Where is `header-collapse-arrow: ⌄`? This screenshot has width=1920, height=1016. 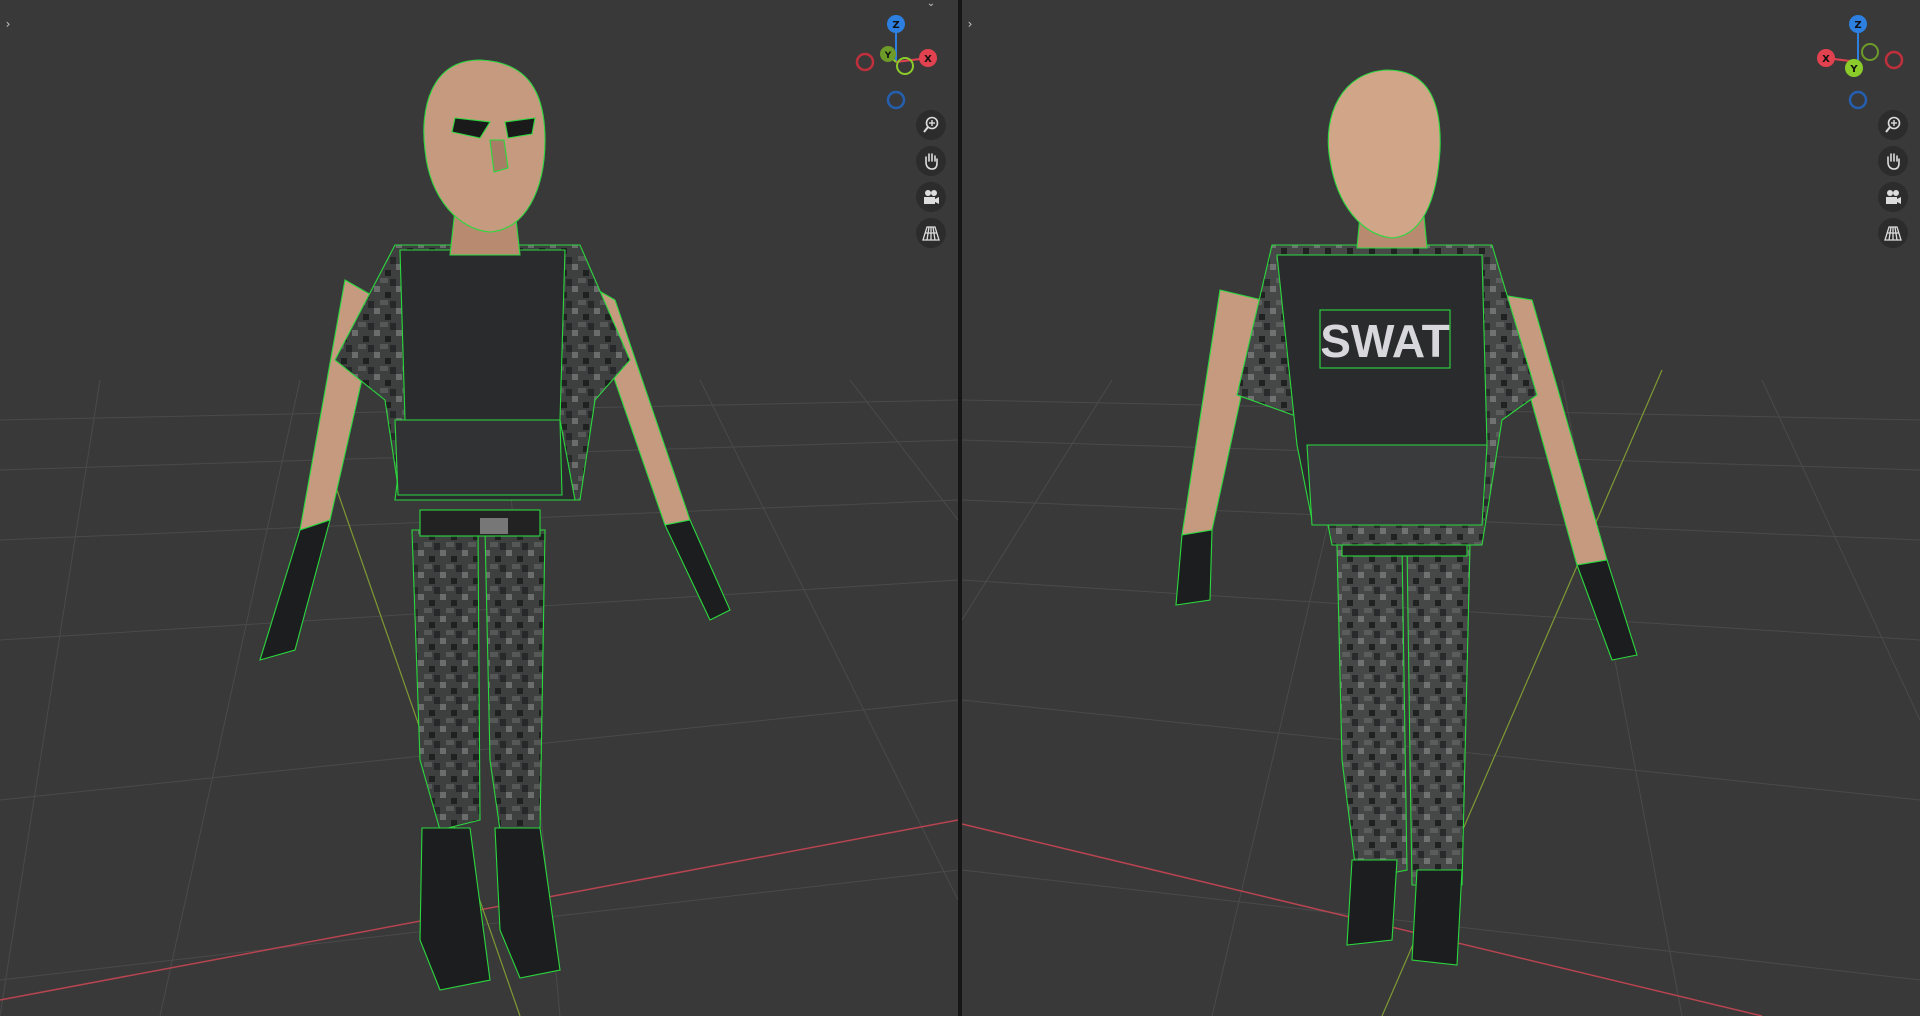 header-collapse-arrow: ⌄ is located at coordinates (931, 5).